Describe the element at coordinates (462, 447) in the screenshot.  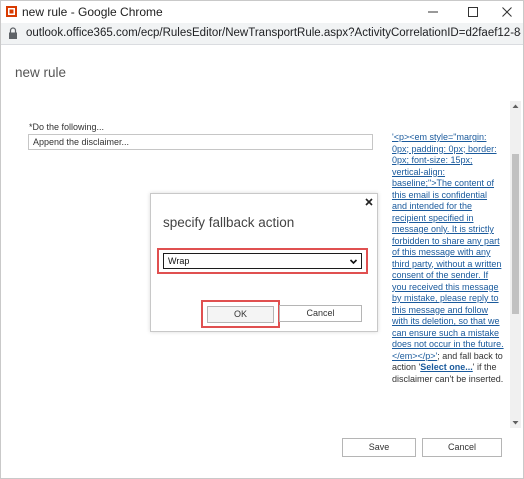
I see `cancel-button: Cancel` at that location.